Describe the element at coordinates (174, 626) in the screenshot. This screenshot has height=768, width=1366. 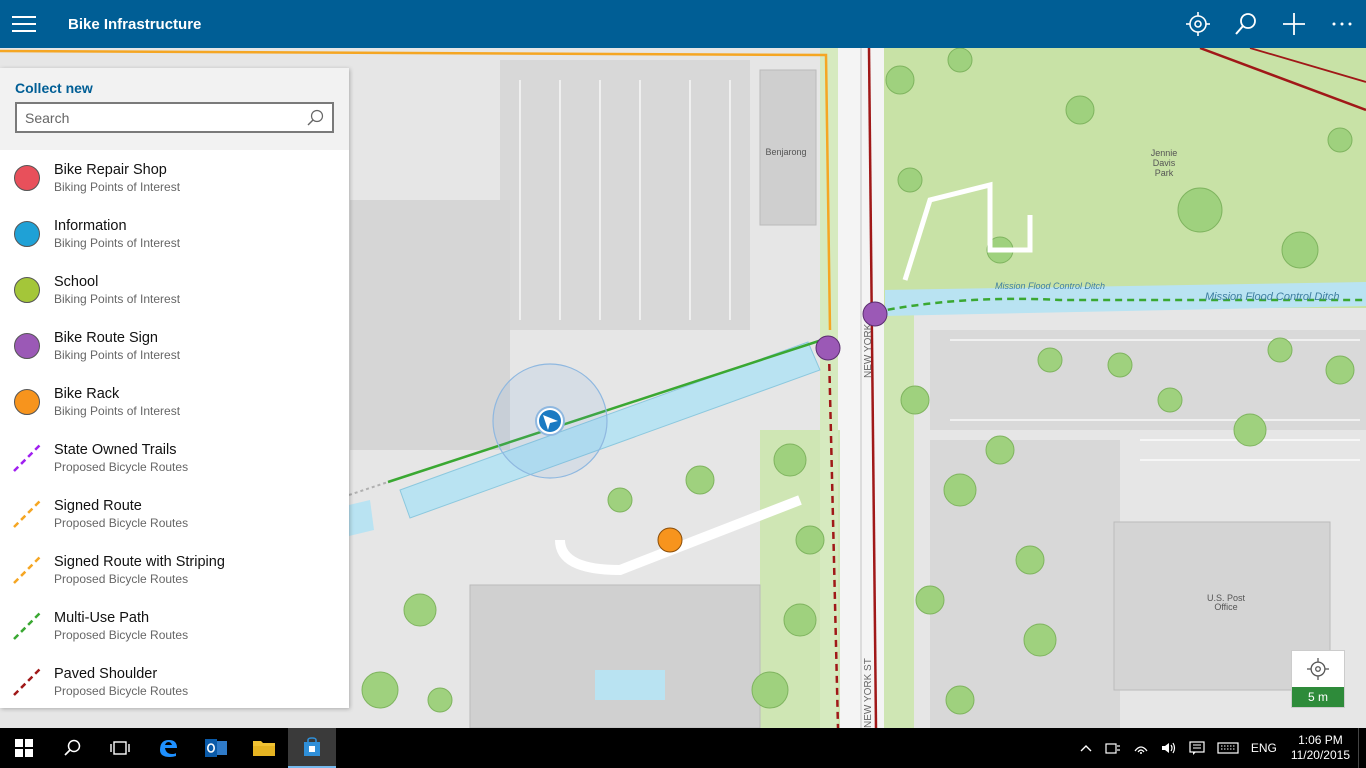
I see `list-item-multi-use-path: Multi-Use Path Proposed Bicycle Routes` at that location.